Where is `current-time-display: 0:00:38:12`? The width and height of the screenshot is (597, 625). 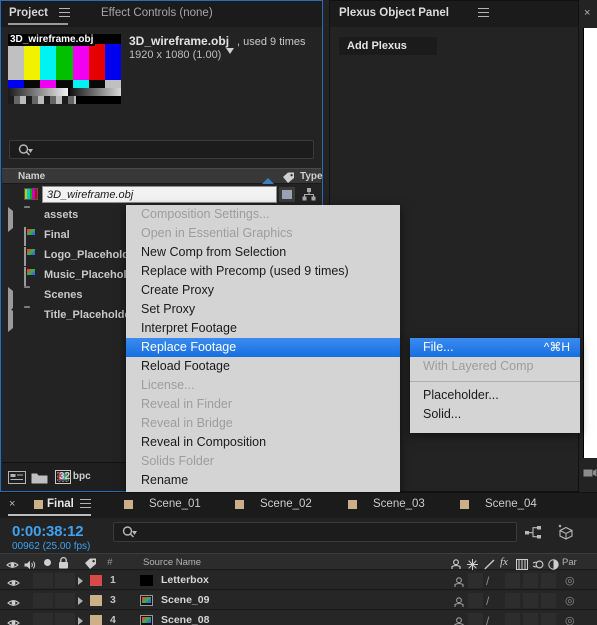 current-time-display: 0:00:38:12 is located at coordinates (48, 531).